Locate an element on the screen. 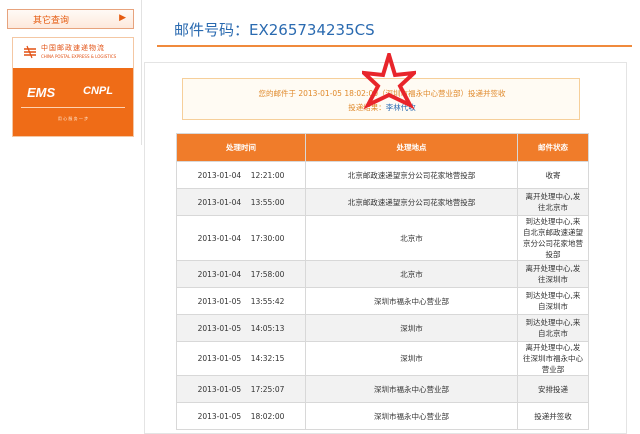  table-row: 2013-01-04 17:58:00 北京市 离开处理中心,发往深圳市 is located at coordinates (382, 274).